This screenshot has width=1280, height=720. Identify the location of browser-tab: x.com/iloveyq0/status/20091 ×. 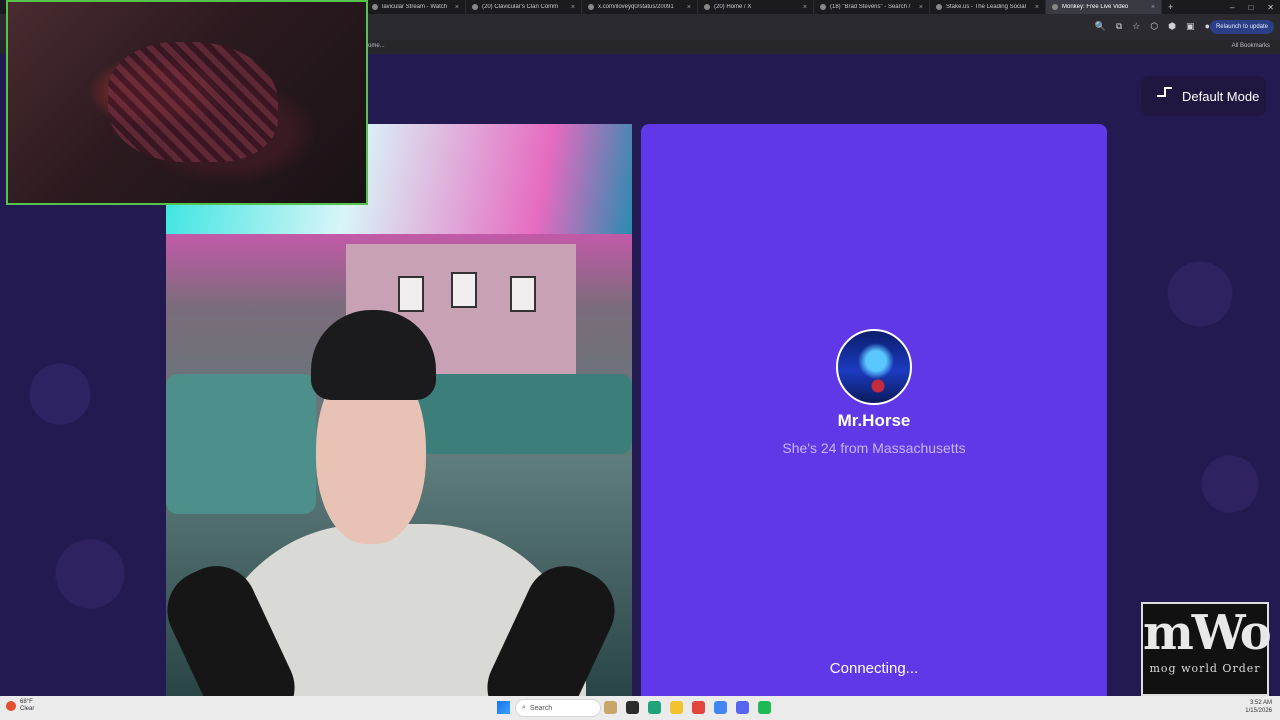
(640, 7).